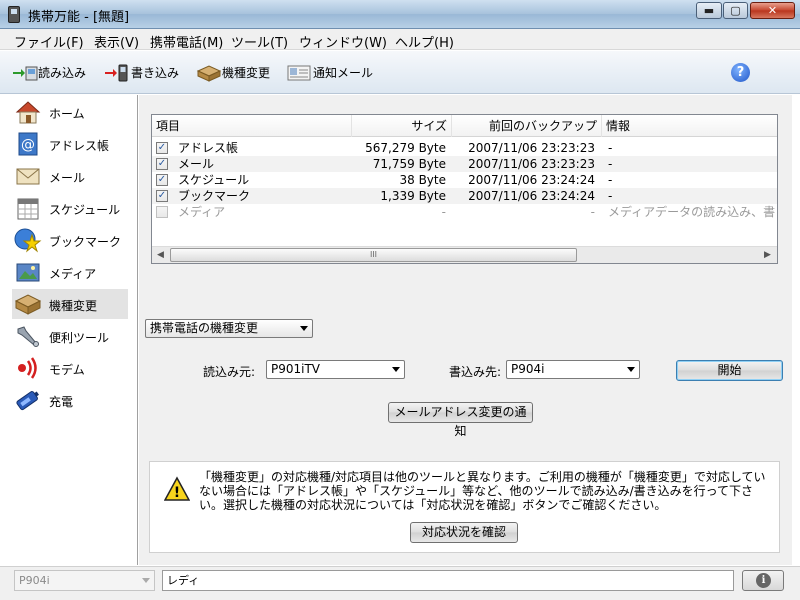  I want to click on target-select: P904i, so click(573, 369).